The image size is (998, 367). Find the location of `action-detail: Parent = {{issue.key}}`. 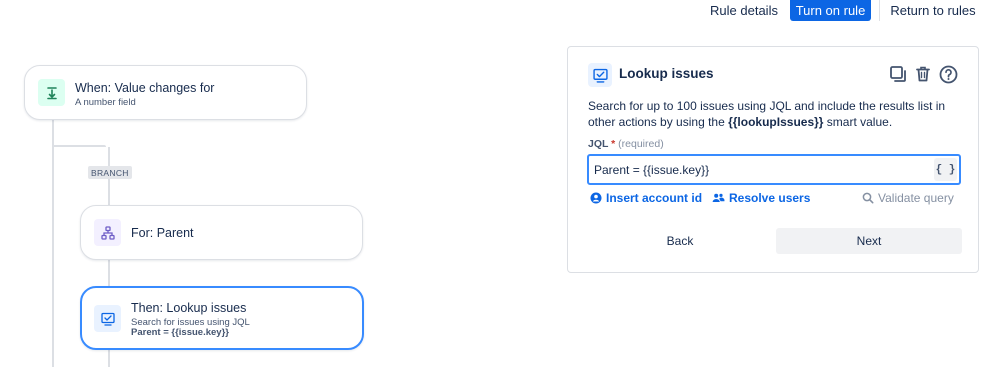

action-detail: Parent = {{issue.key}} is located at coordinates (180, 332).